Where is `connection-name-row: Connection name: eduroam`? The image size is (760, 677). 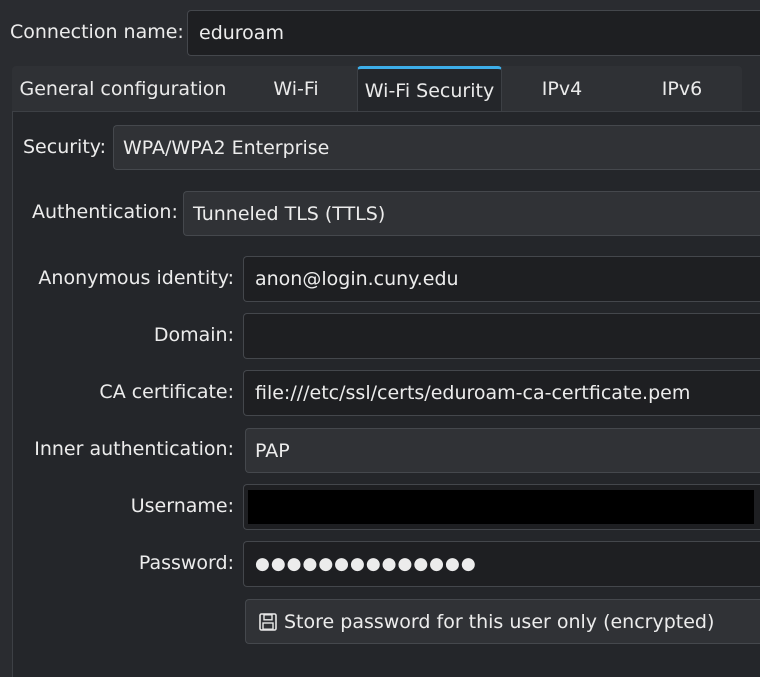
connection-name-row: Connection name: eduroam is located at coordinates (380, 33).